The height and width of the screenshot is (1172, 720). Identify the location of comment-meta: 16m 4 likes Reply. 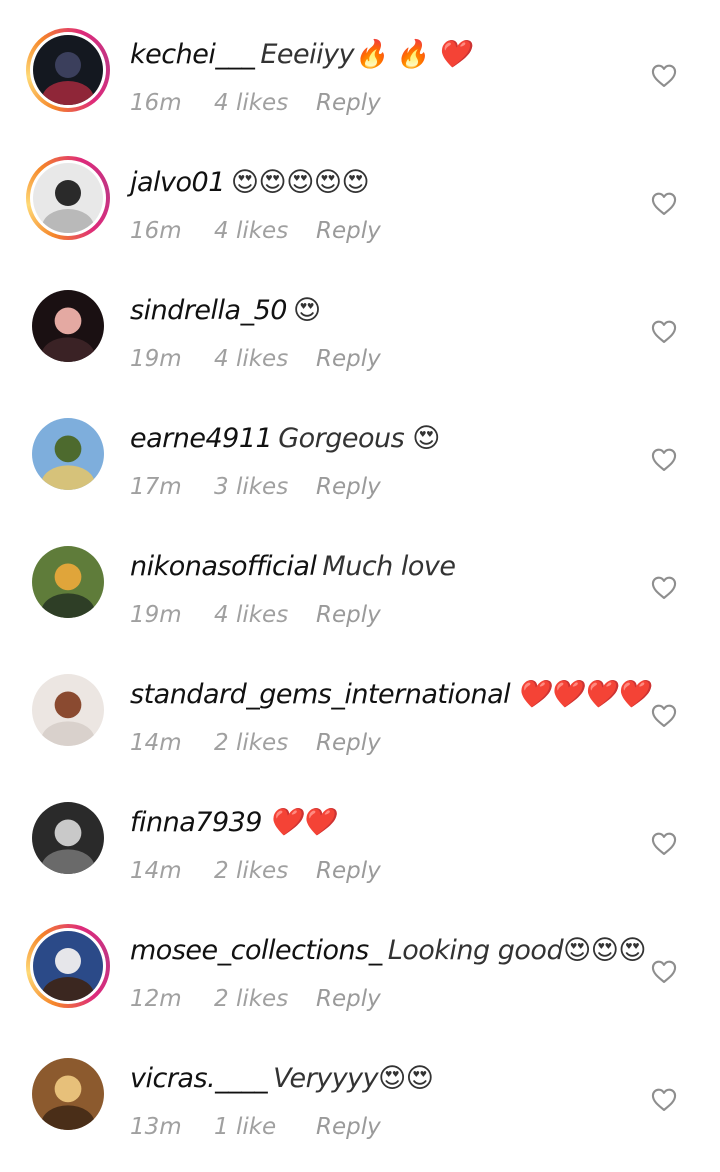
(255, 231).